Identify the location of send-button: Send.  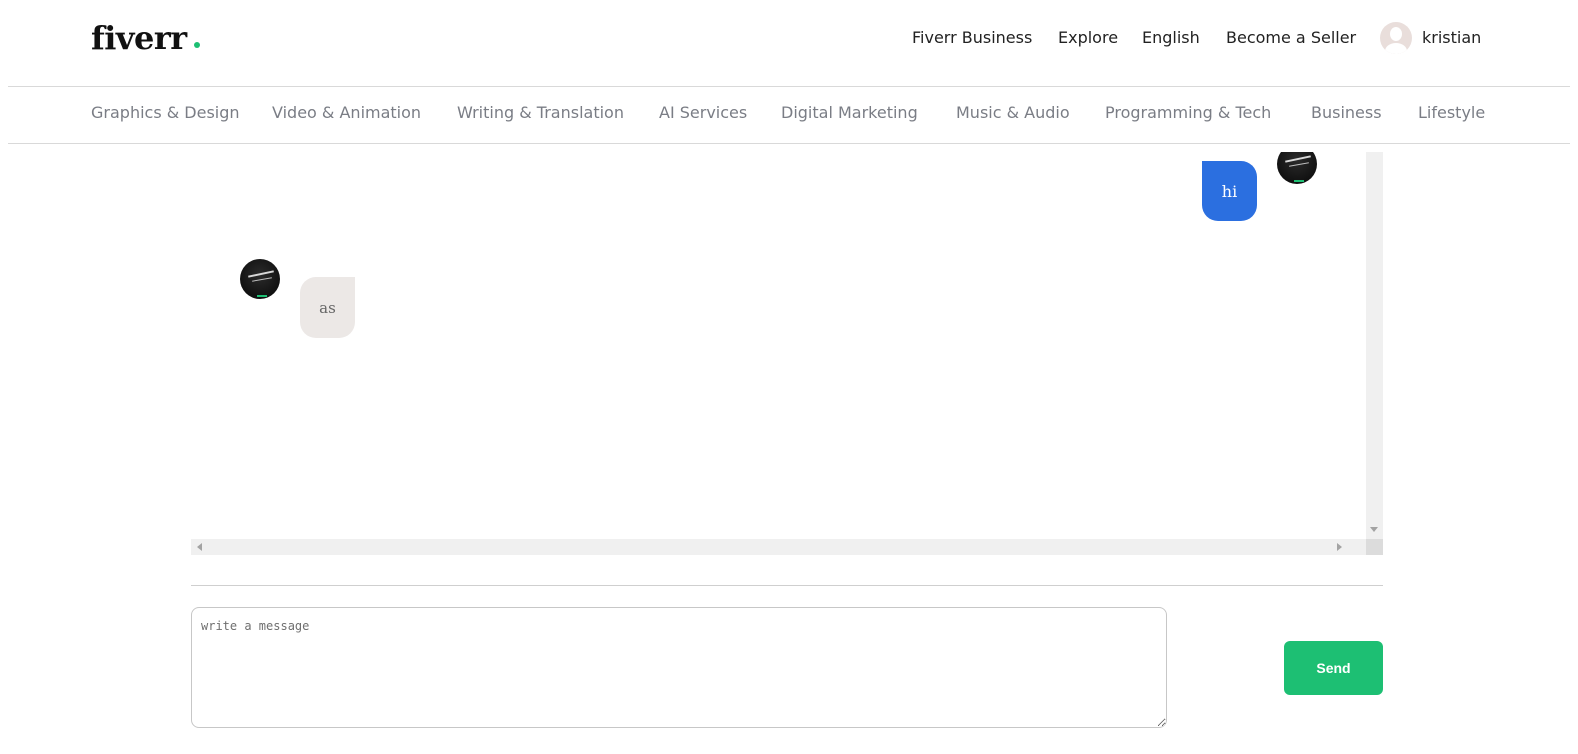
(1333, 668).